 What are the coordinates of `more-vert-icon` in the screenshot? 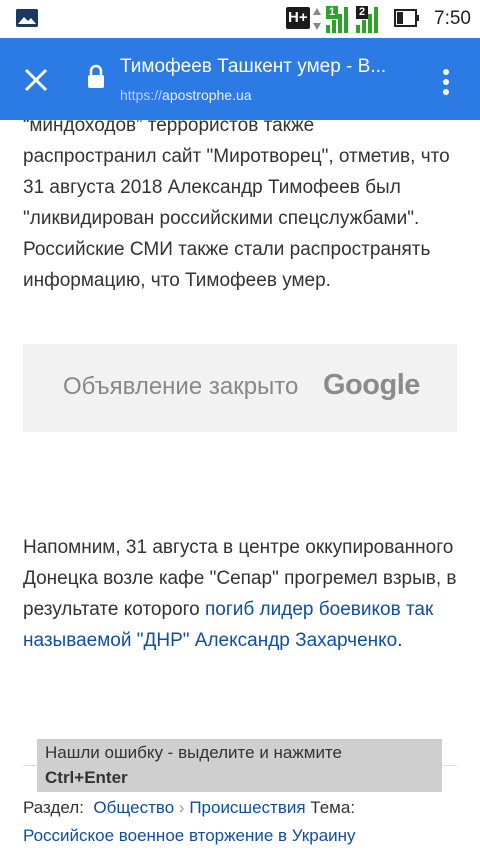 It's located at (446, 82).